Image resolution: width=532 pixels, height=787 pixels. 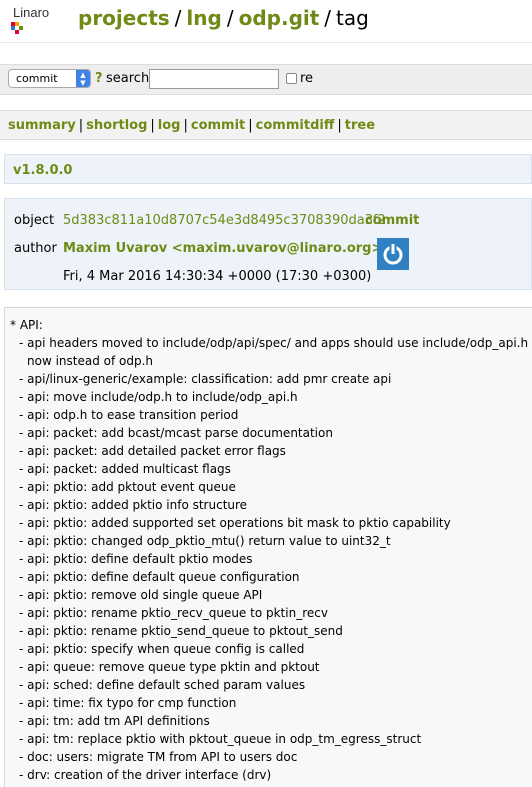 I want to click on nav-shortlog: shortlog, so click(x=116, y=125).